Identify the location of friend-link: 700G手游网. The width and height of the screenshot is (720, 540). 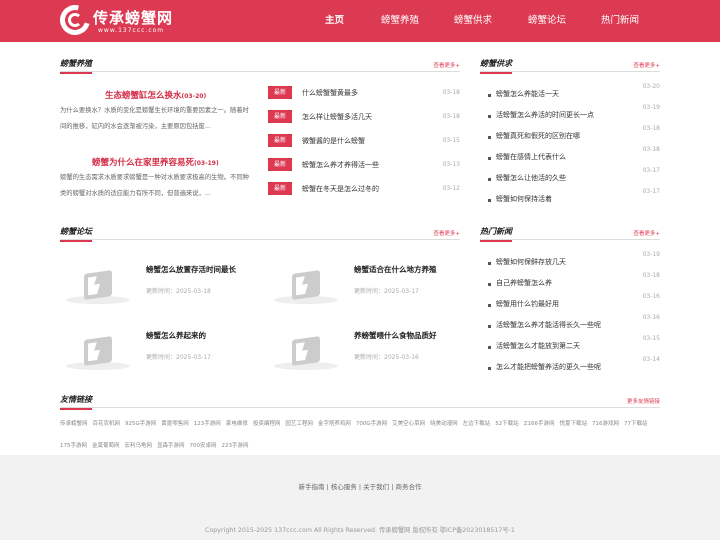
(371, 424).